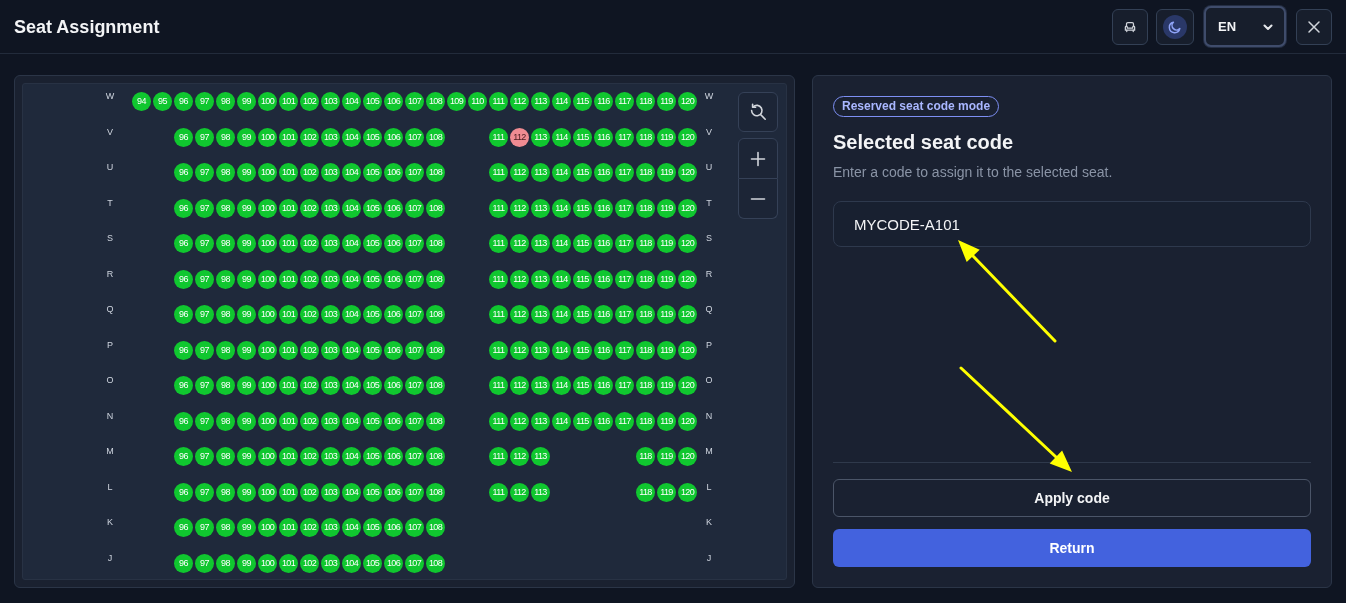  I want to click on seat: 119, so click(666, 457).